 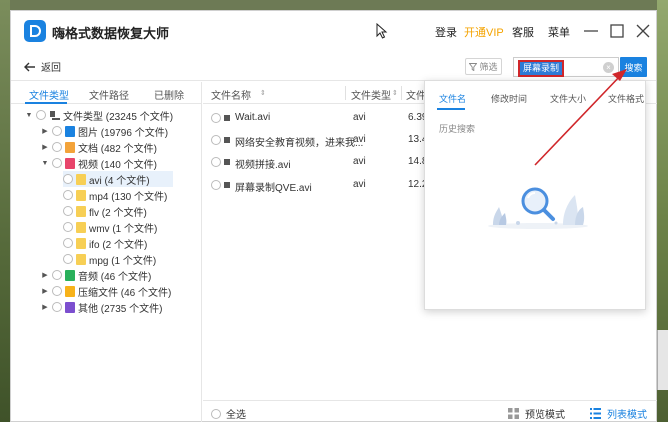 What do you see at coordinates (633, 67) in the screenshot?
I see `search-button: 搜索` at bounding box center [633, 67].